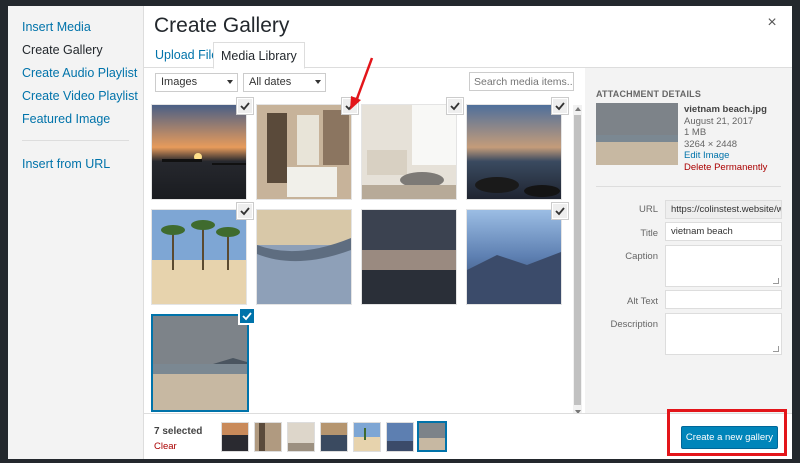 The height and width of the screenshot is (463, 800). I want to click on palm-beach-thumb-image, so click(367, 437).